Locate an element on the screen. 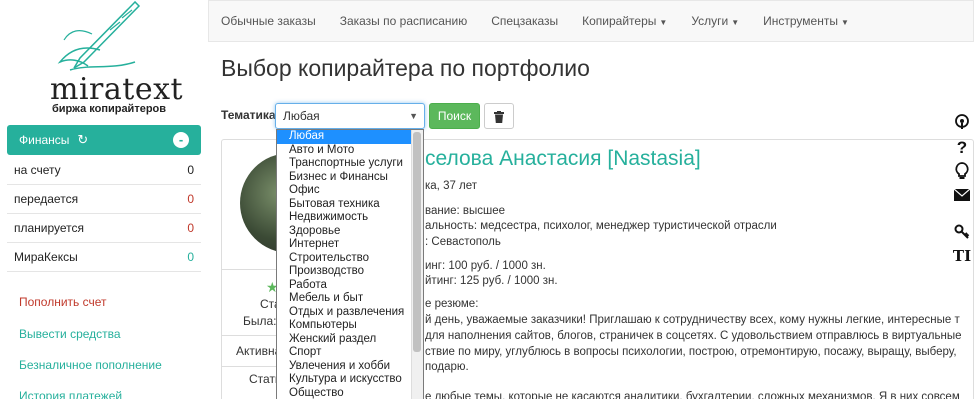 The width and height of the screenshot is (974, 399). topic-option: Производство is located at coordinates (345, 272).